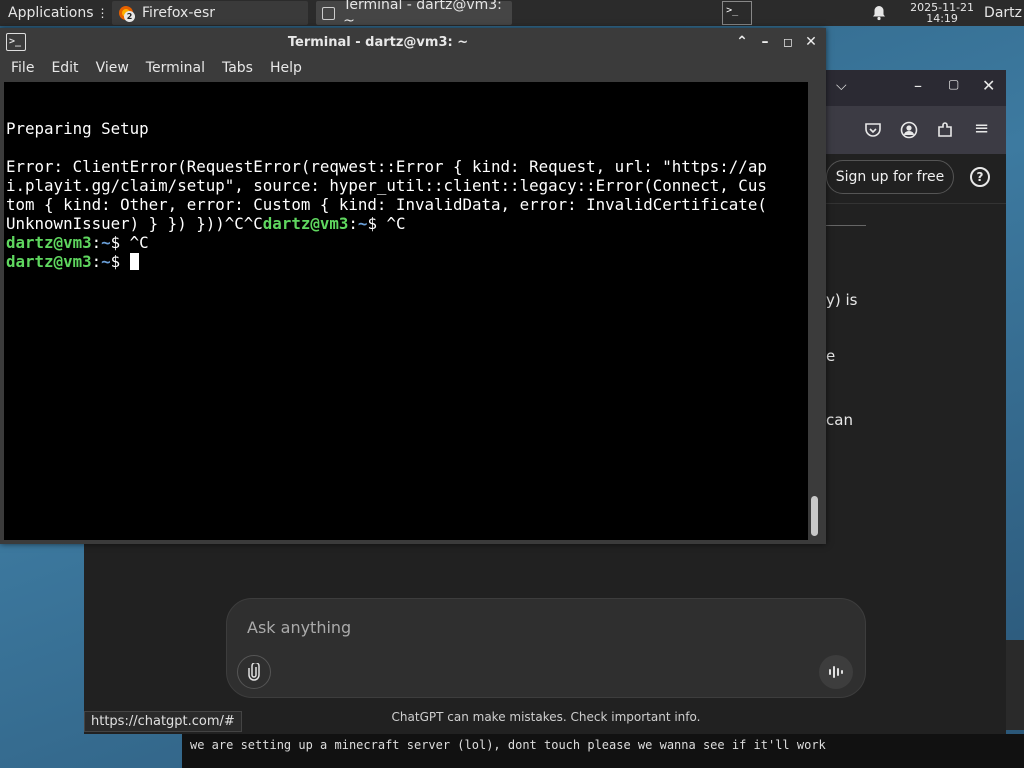 This screenshot has width=1024, height=768. Describe the element at coordinates (286, 68) in the screenshot. I see `menu-help: Help` at that location.